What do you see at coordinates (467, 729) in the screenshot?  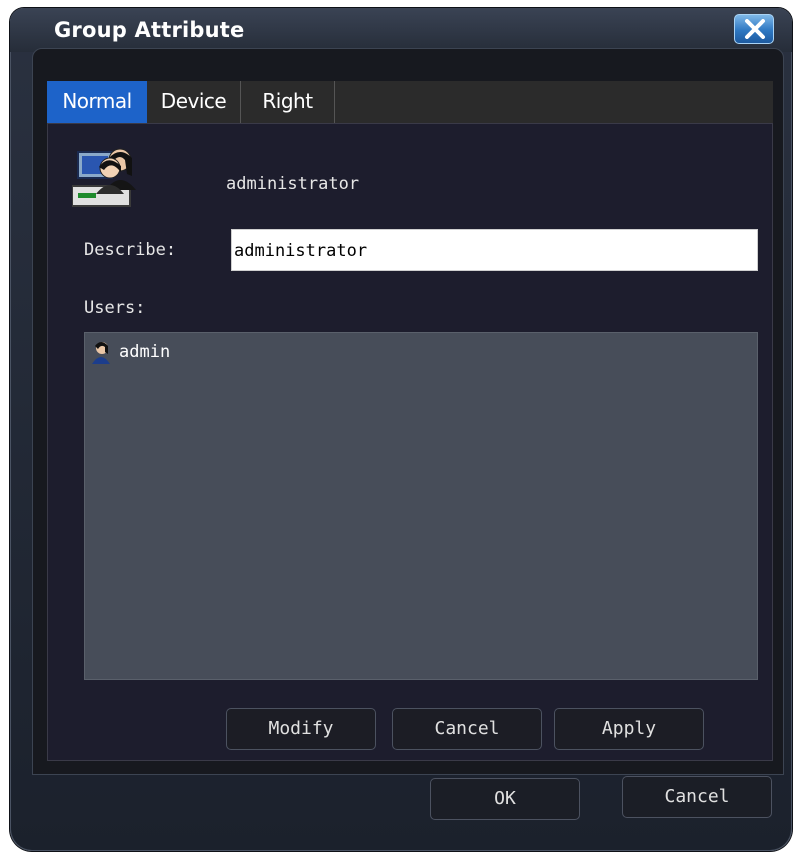 I see `cancel-button: Cancel` at bounding box center [467, 729].